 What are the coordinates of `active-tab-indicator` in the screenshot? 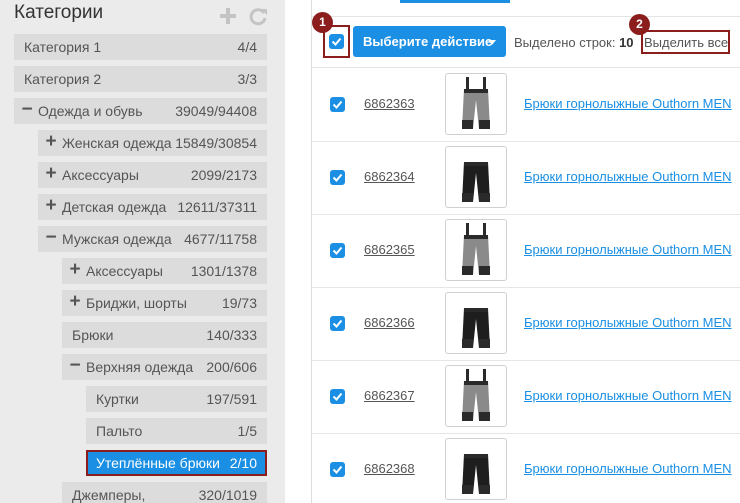 It's located at (455, 1).